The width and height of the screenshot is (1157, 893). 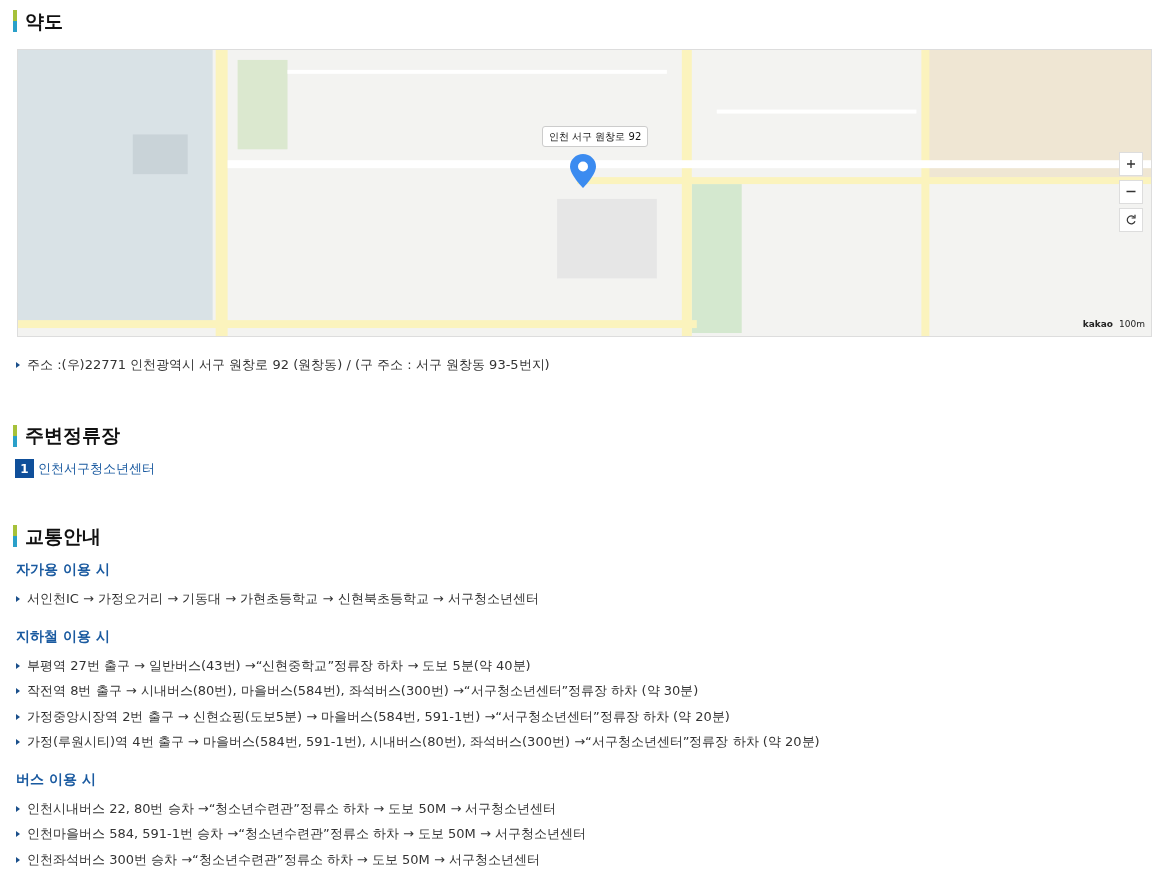 What do you see at coordinates (1131, 219) in the screenshot?
I see `refresh-button` at bounding box center [1131, 219].